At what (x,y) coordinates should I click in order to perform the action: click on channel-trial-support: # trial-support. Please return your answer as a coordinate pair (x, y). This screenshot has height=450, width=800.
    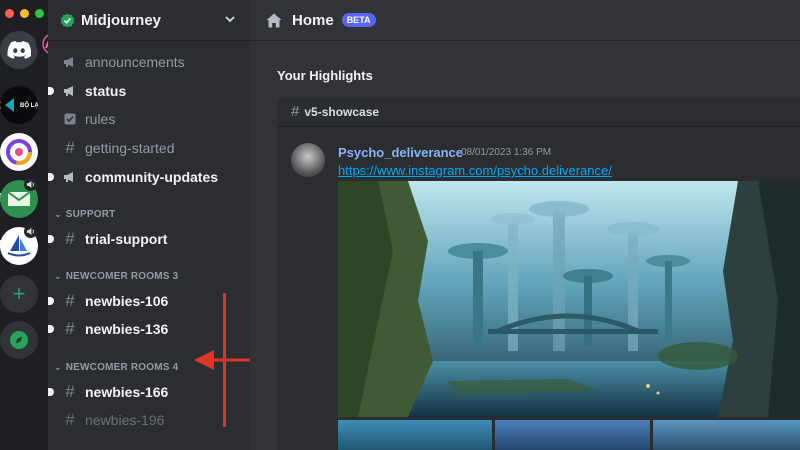
    Looking at the image, I should click on (108, 239).